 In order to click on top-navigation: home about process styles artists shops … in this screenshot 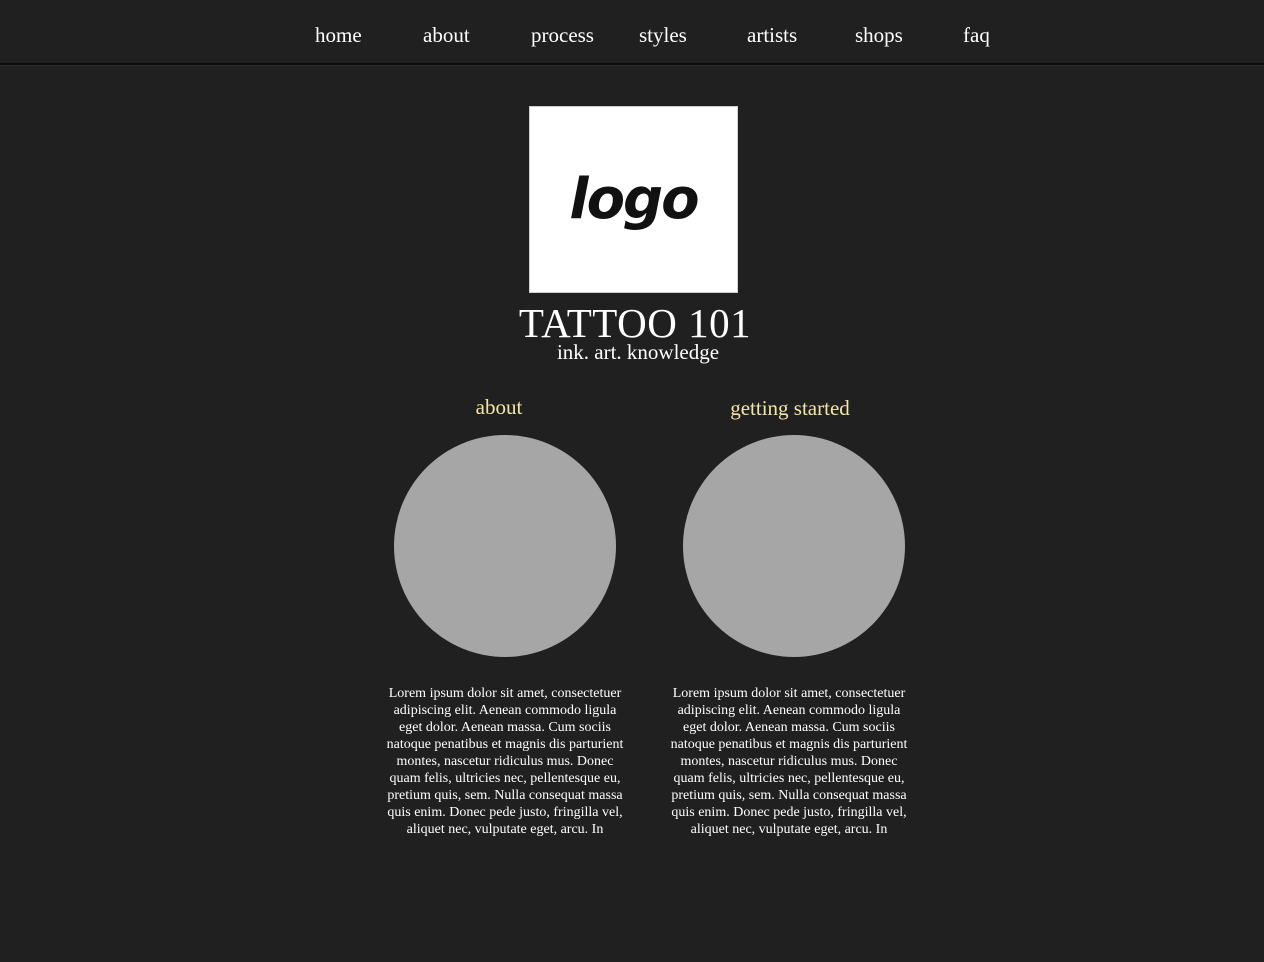, I will do `click(632, 32)`.